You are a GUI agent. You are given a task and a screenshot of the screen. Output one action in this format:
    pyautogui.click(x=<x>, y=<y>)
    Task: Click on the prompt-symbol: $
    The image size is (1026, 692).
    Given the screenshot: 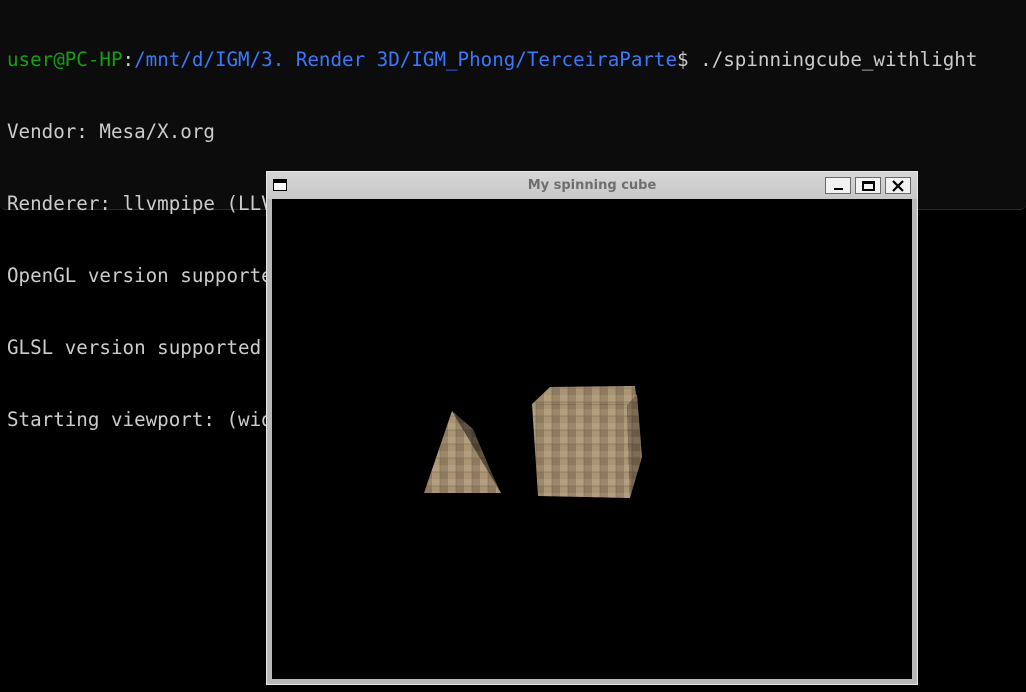 What is the action you would take?
    pyautogui.click(x=683, y=59)
    